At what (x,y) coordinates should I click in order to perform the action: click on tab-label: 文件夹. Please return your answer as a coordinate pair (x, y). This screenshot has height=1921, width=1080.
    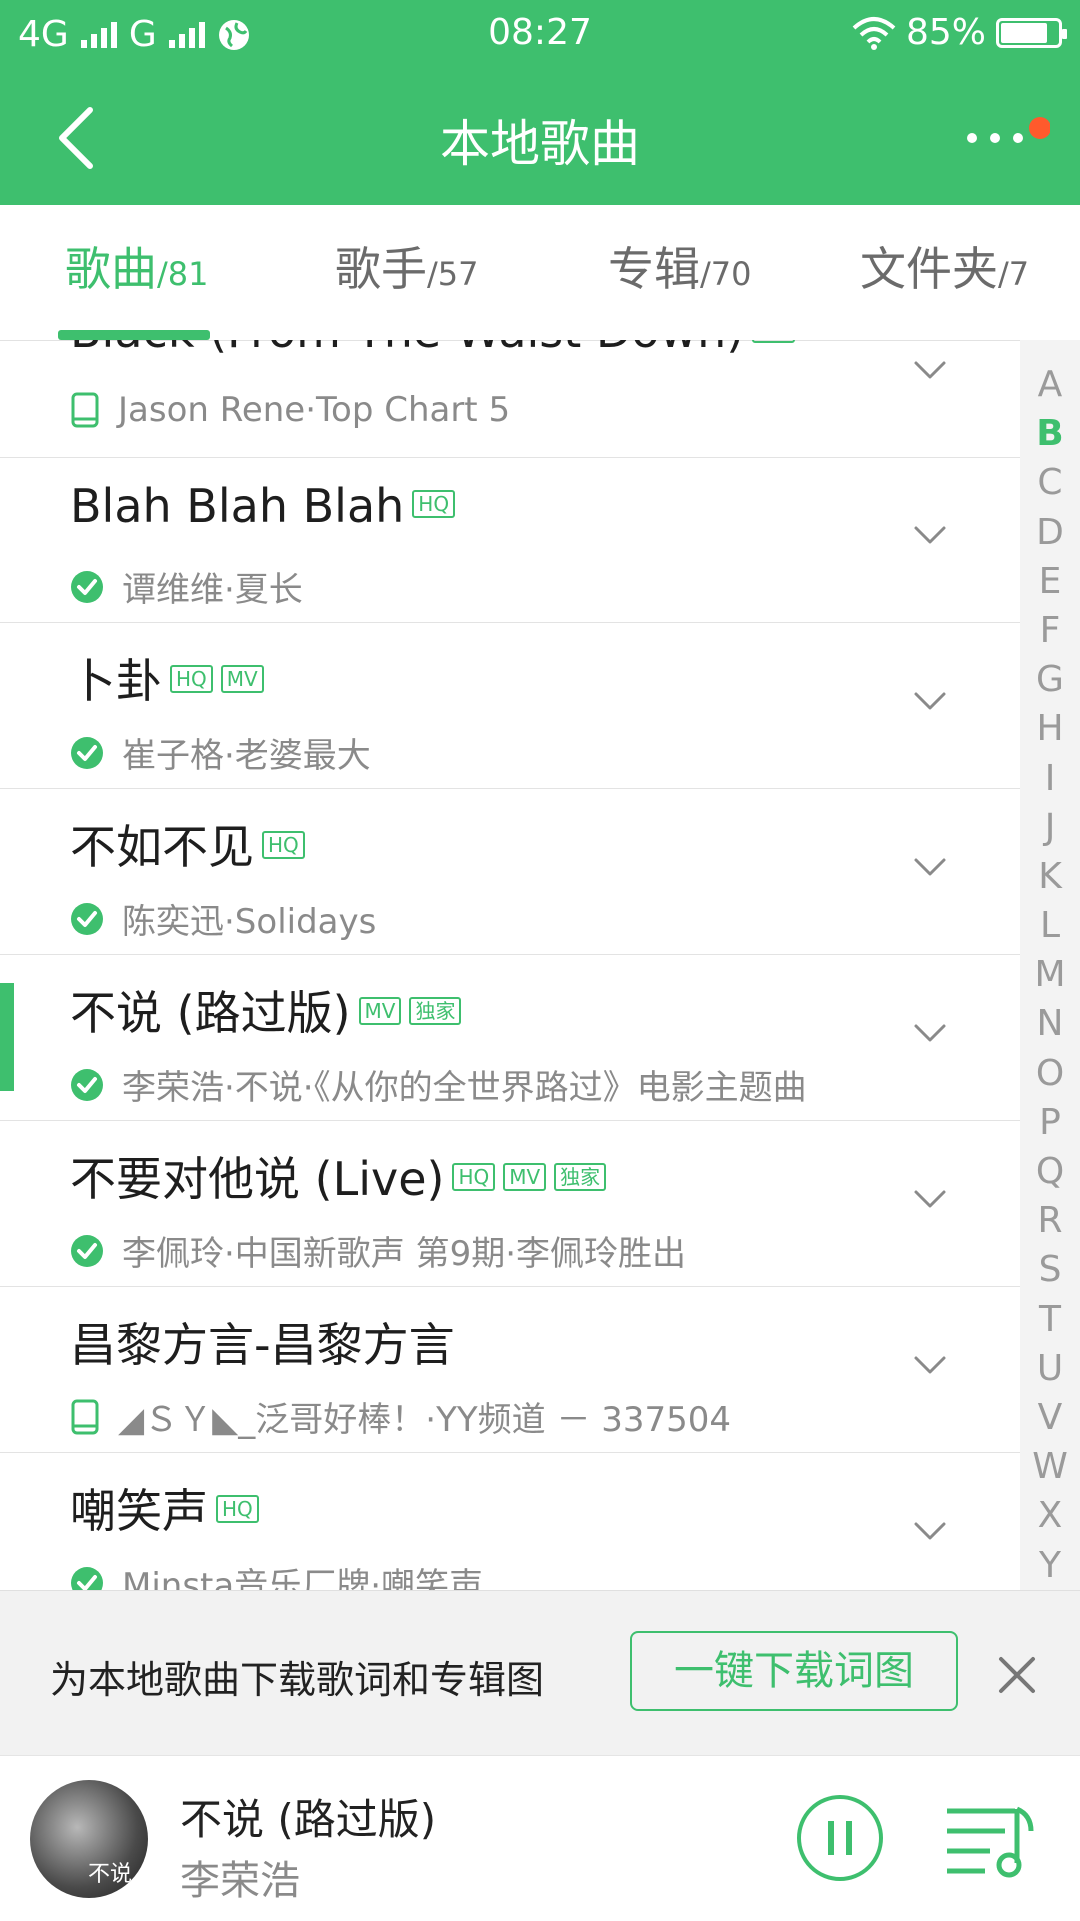
    Looking at the image, I should click on (929, 269).